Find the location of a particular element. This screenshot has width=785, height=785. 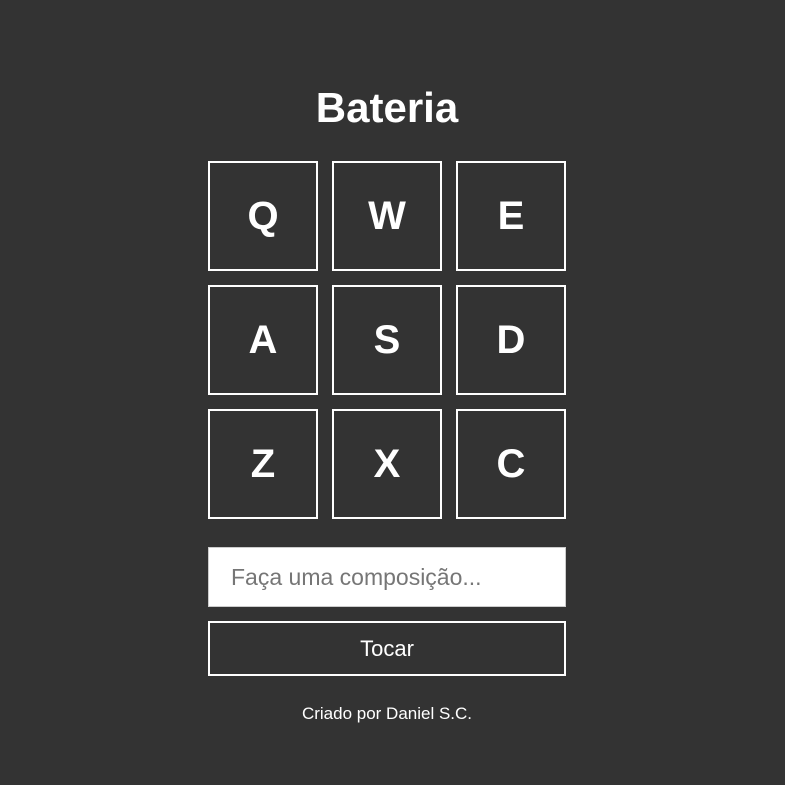

drum-key-x: X is located at coordinates (387, 464).